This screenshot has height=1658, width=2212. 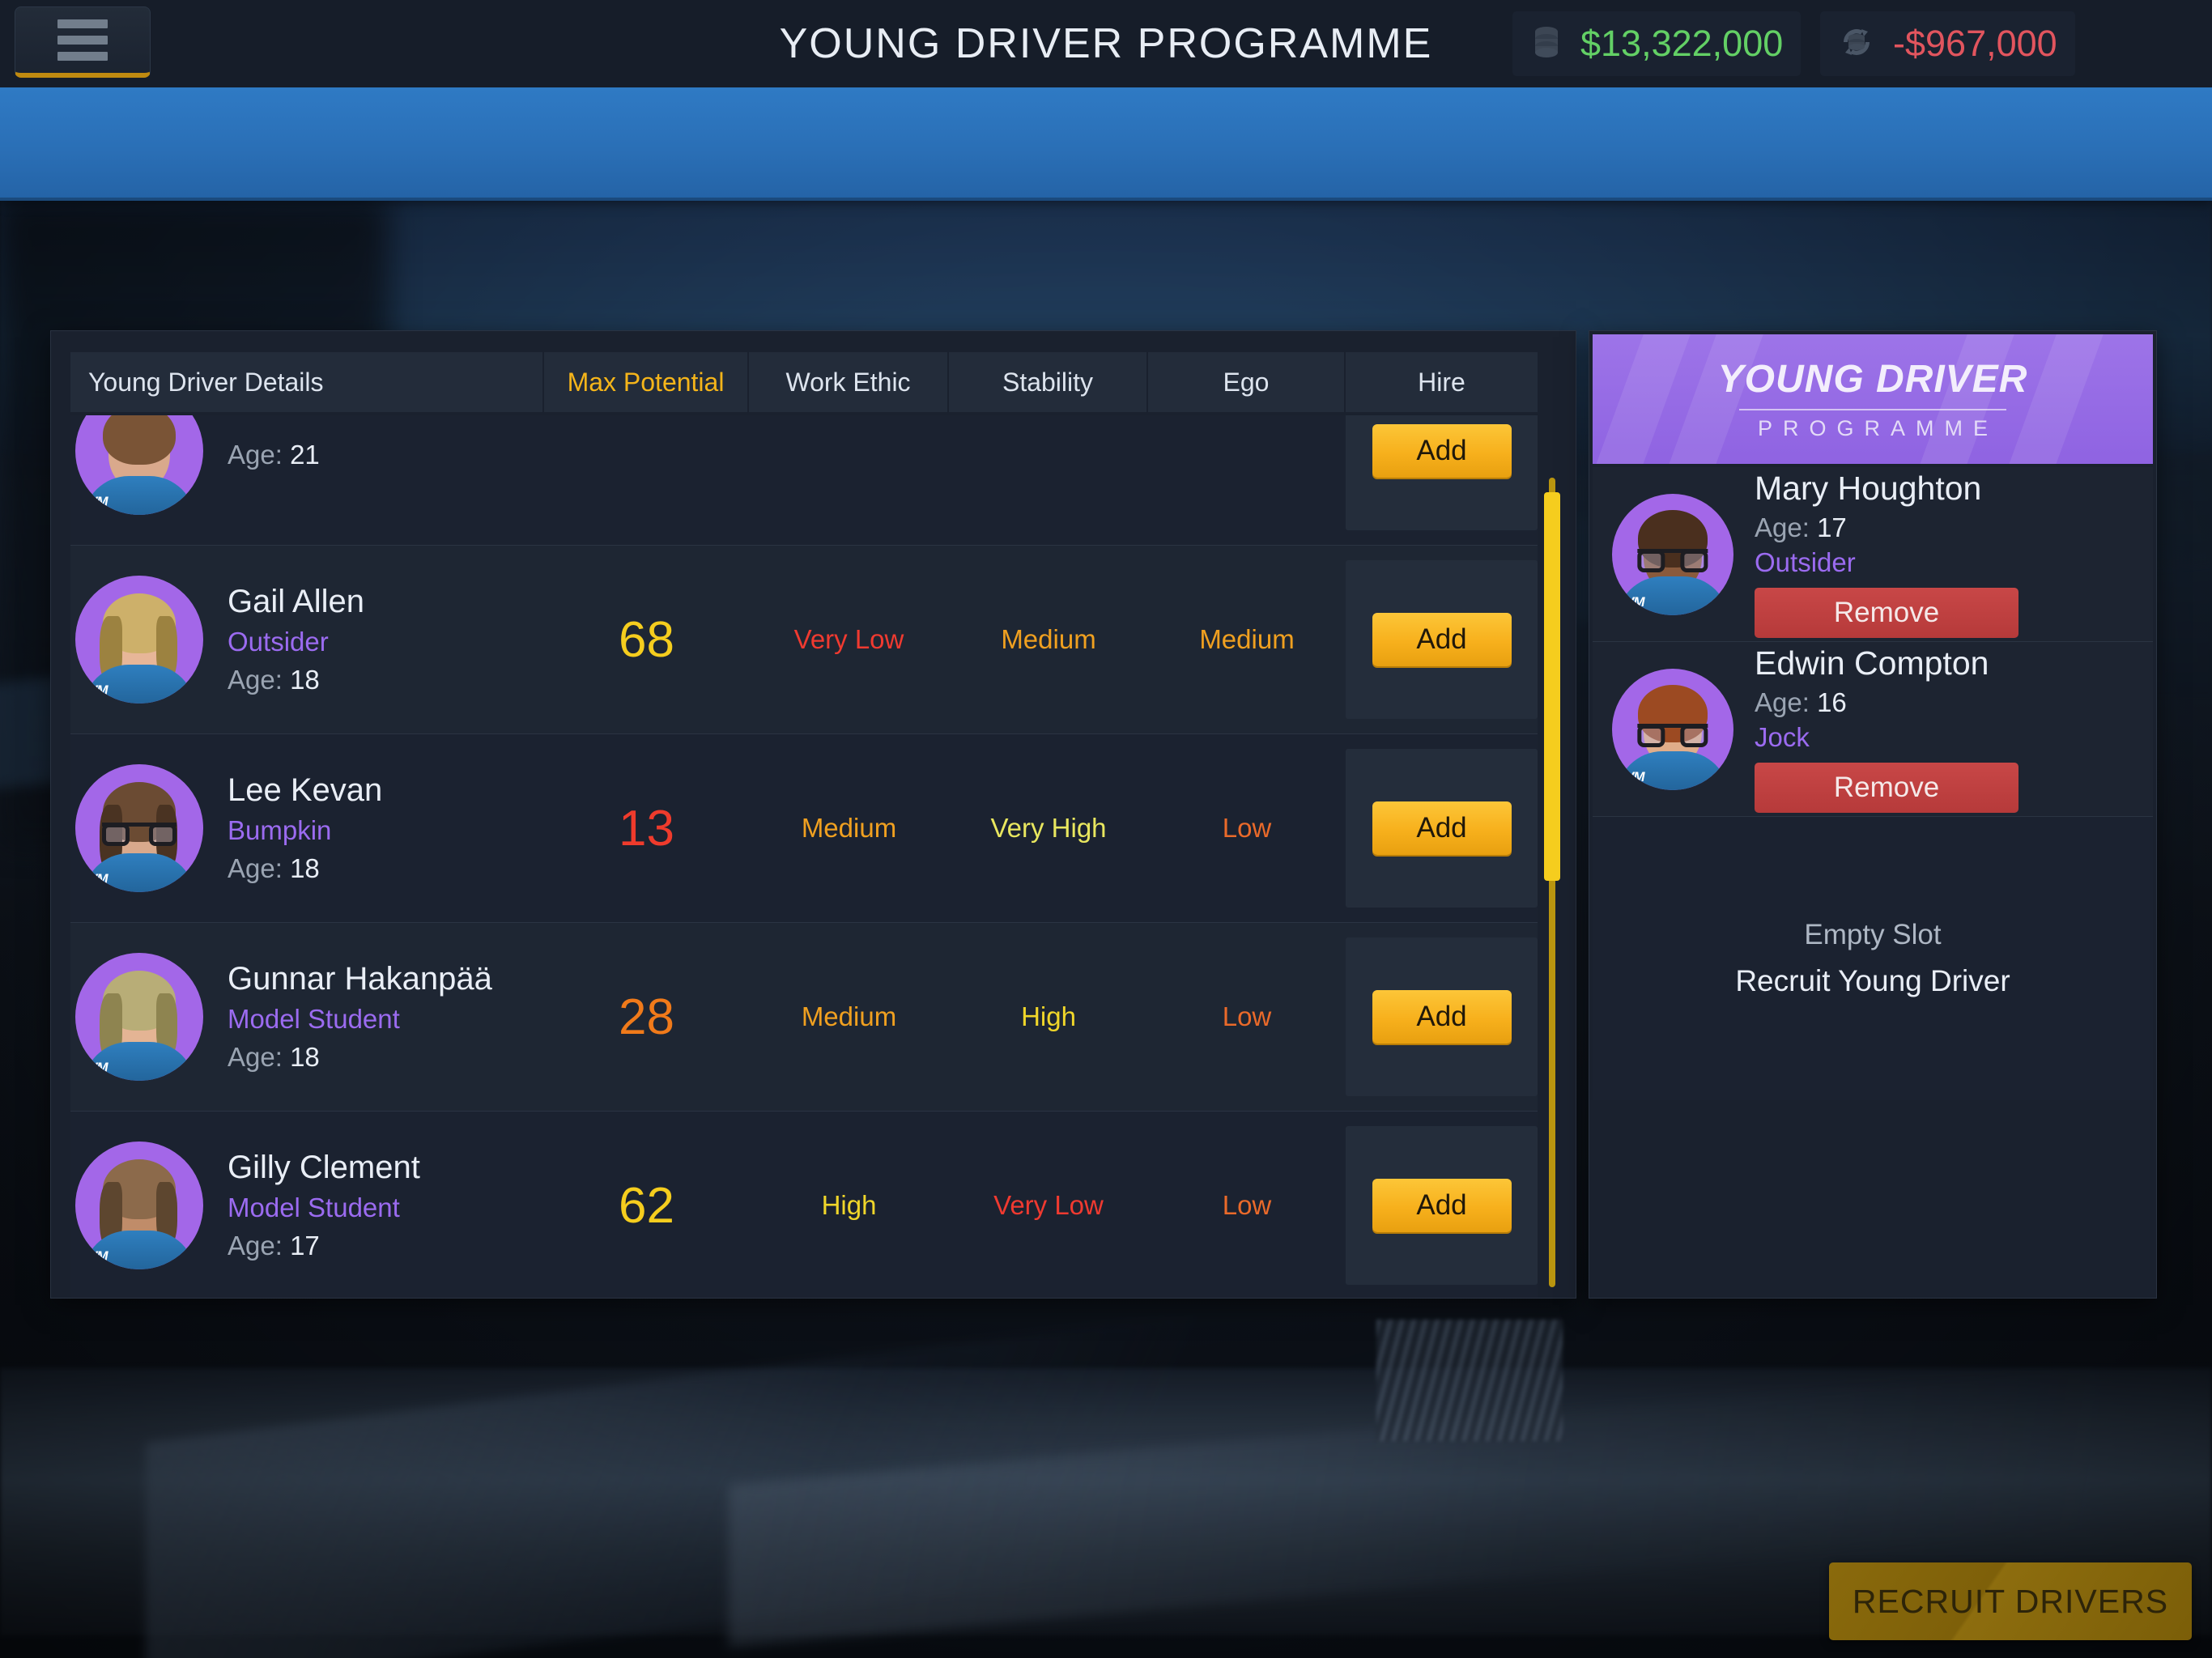 I want to click on programme-slot: VM Edwin Compton Age: 16 Jock Remove, so click(x=1873, y=729).